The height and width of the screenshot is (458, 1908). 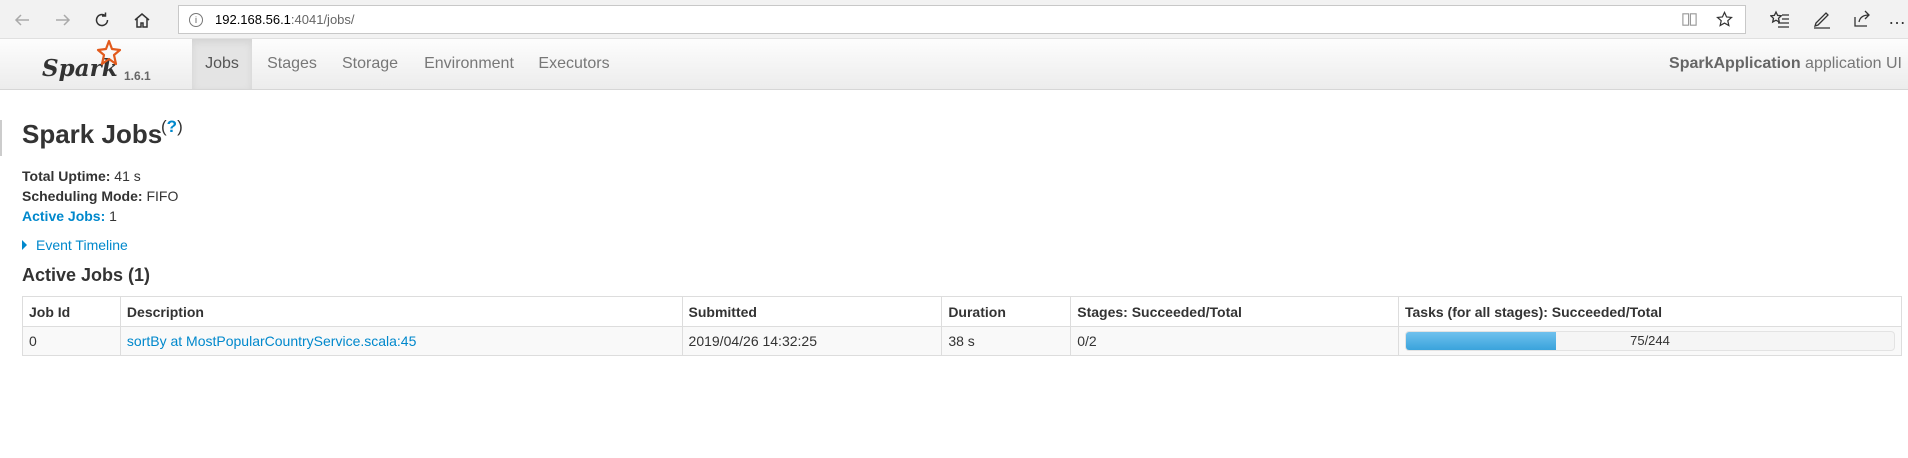 I want to click on app-suffix: application UI, so click(x=1853, y=63).